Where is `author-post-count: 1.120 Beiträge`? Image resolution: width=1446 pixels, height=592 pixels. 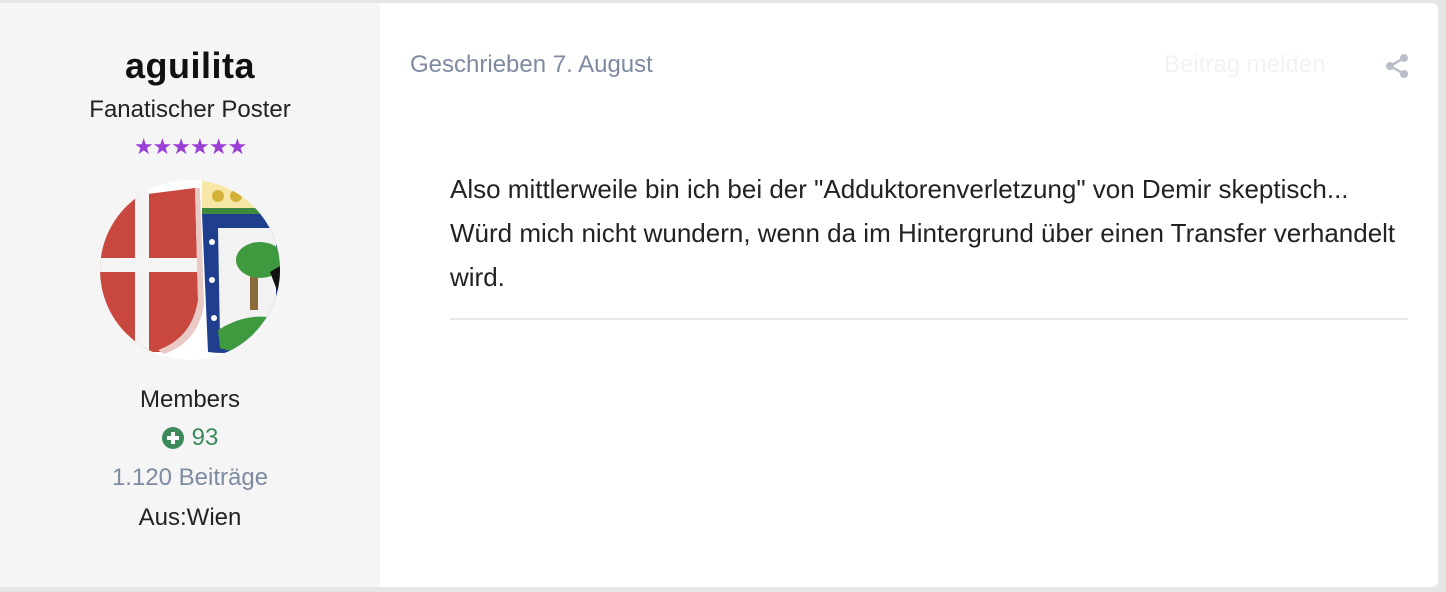 author-post-count: 1.120 Beiträge is located at coordinates (190, 477).